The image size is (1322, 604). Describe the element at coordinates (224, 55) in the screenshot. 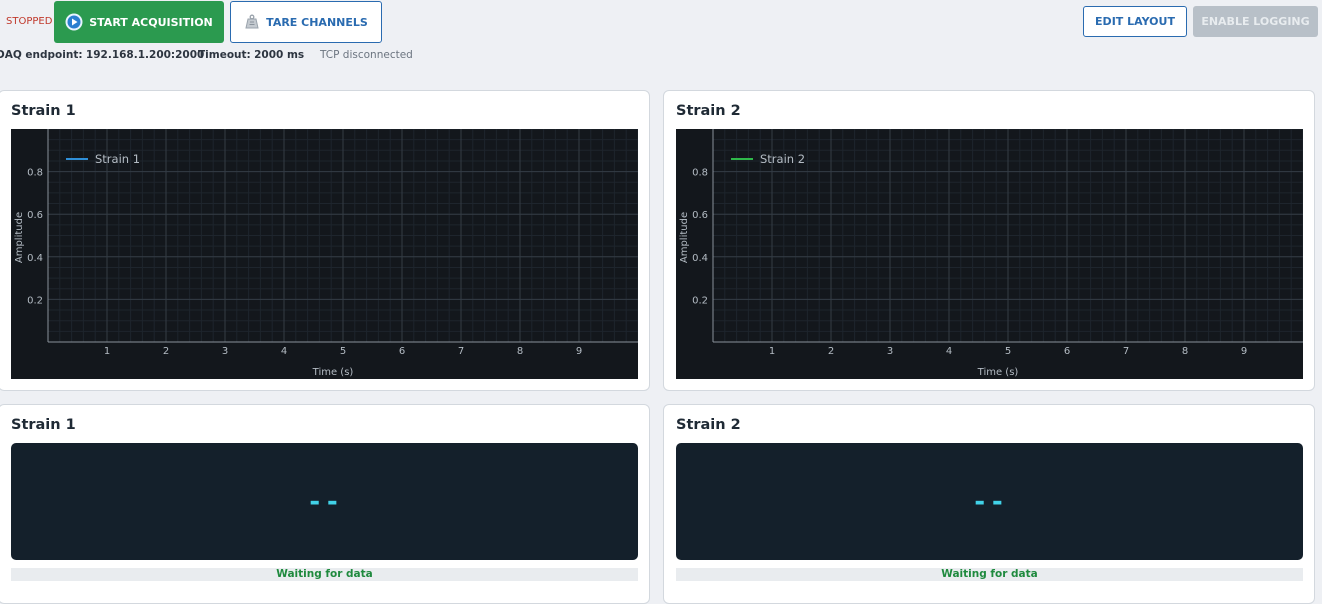

I see `timeout-label: Timeout:` at that location.